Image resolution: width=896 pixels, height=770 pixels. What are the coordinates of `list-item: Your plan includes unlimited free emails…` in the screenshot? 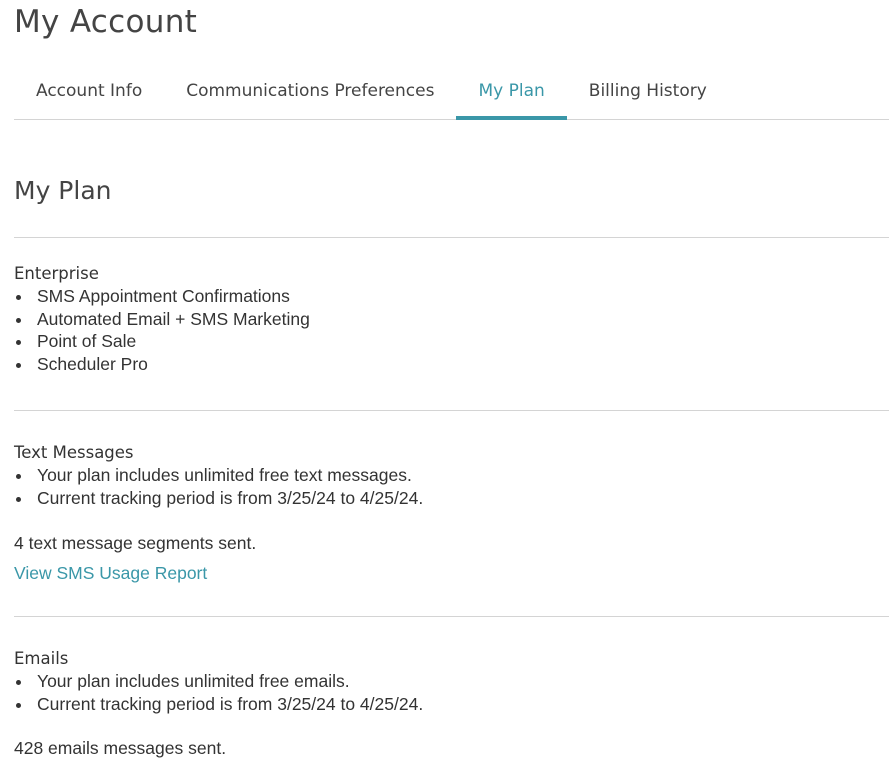 It's located at (450, 681).